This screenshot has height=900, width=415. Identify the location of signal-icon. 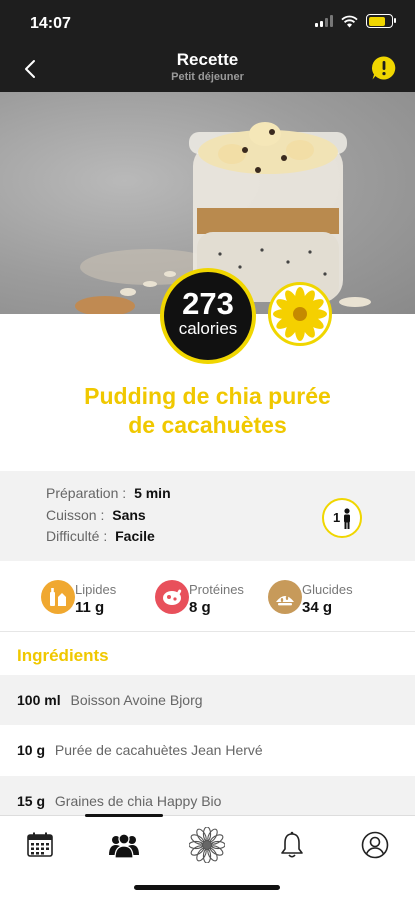
(324, 21).